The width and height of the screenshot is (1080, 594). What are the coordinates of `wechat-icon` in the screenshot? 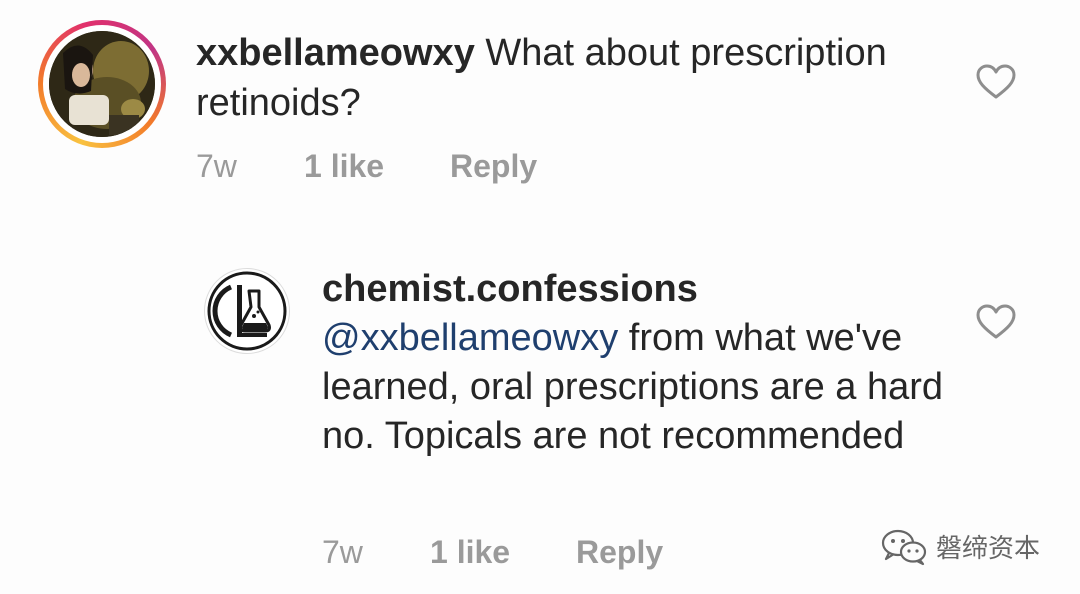 It's located at (904, 547).